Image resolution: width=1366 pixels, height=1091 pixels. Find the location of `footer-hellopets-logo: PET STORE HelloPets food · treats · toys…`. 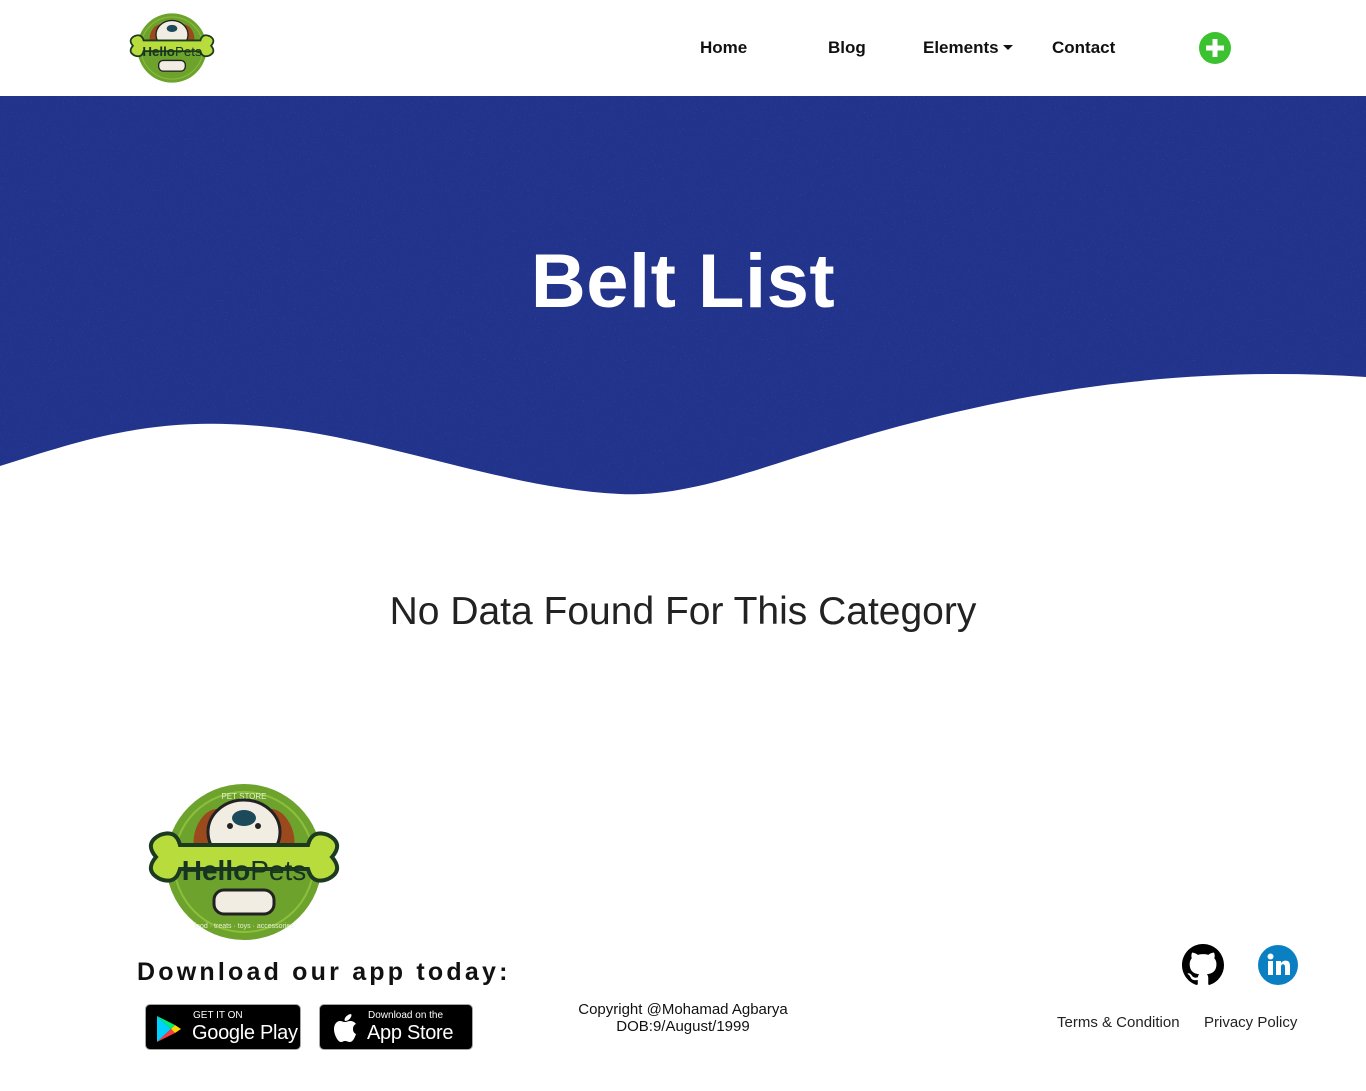

footer-hellopets-logo: PET STORE HelloPets food · treats · toys… is located at coordinates (244, 862).